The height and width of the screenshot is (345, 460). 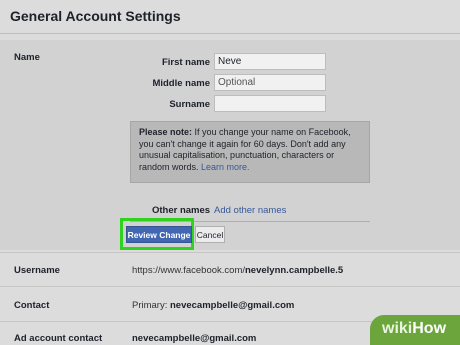 What do you see at coordinates (166, 132) in the screenshot?
I see `note-title: Please note:` at bounding box center [166, 132].